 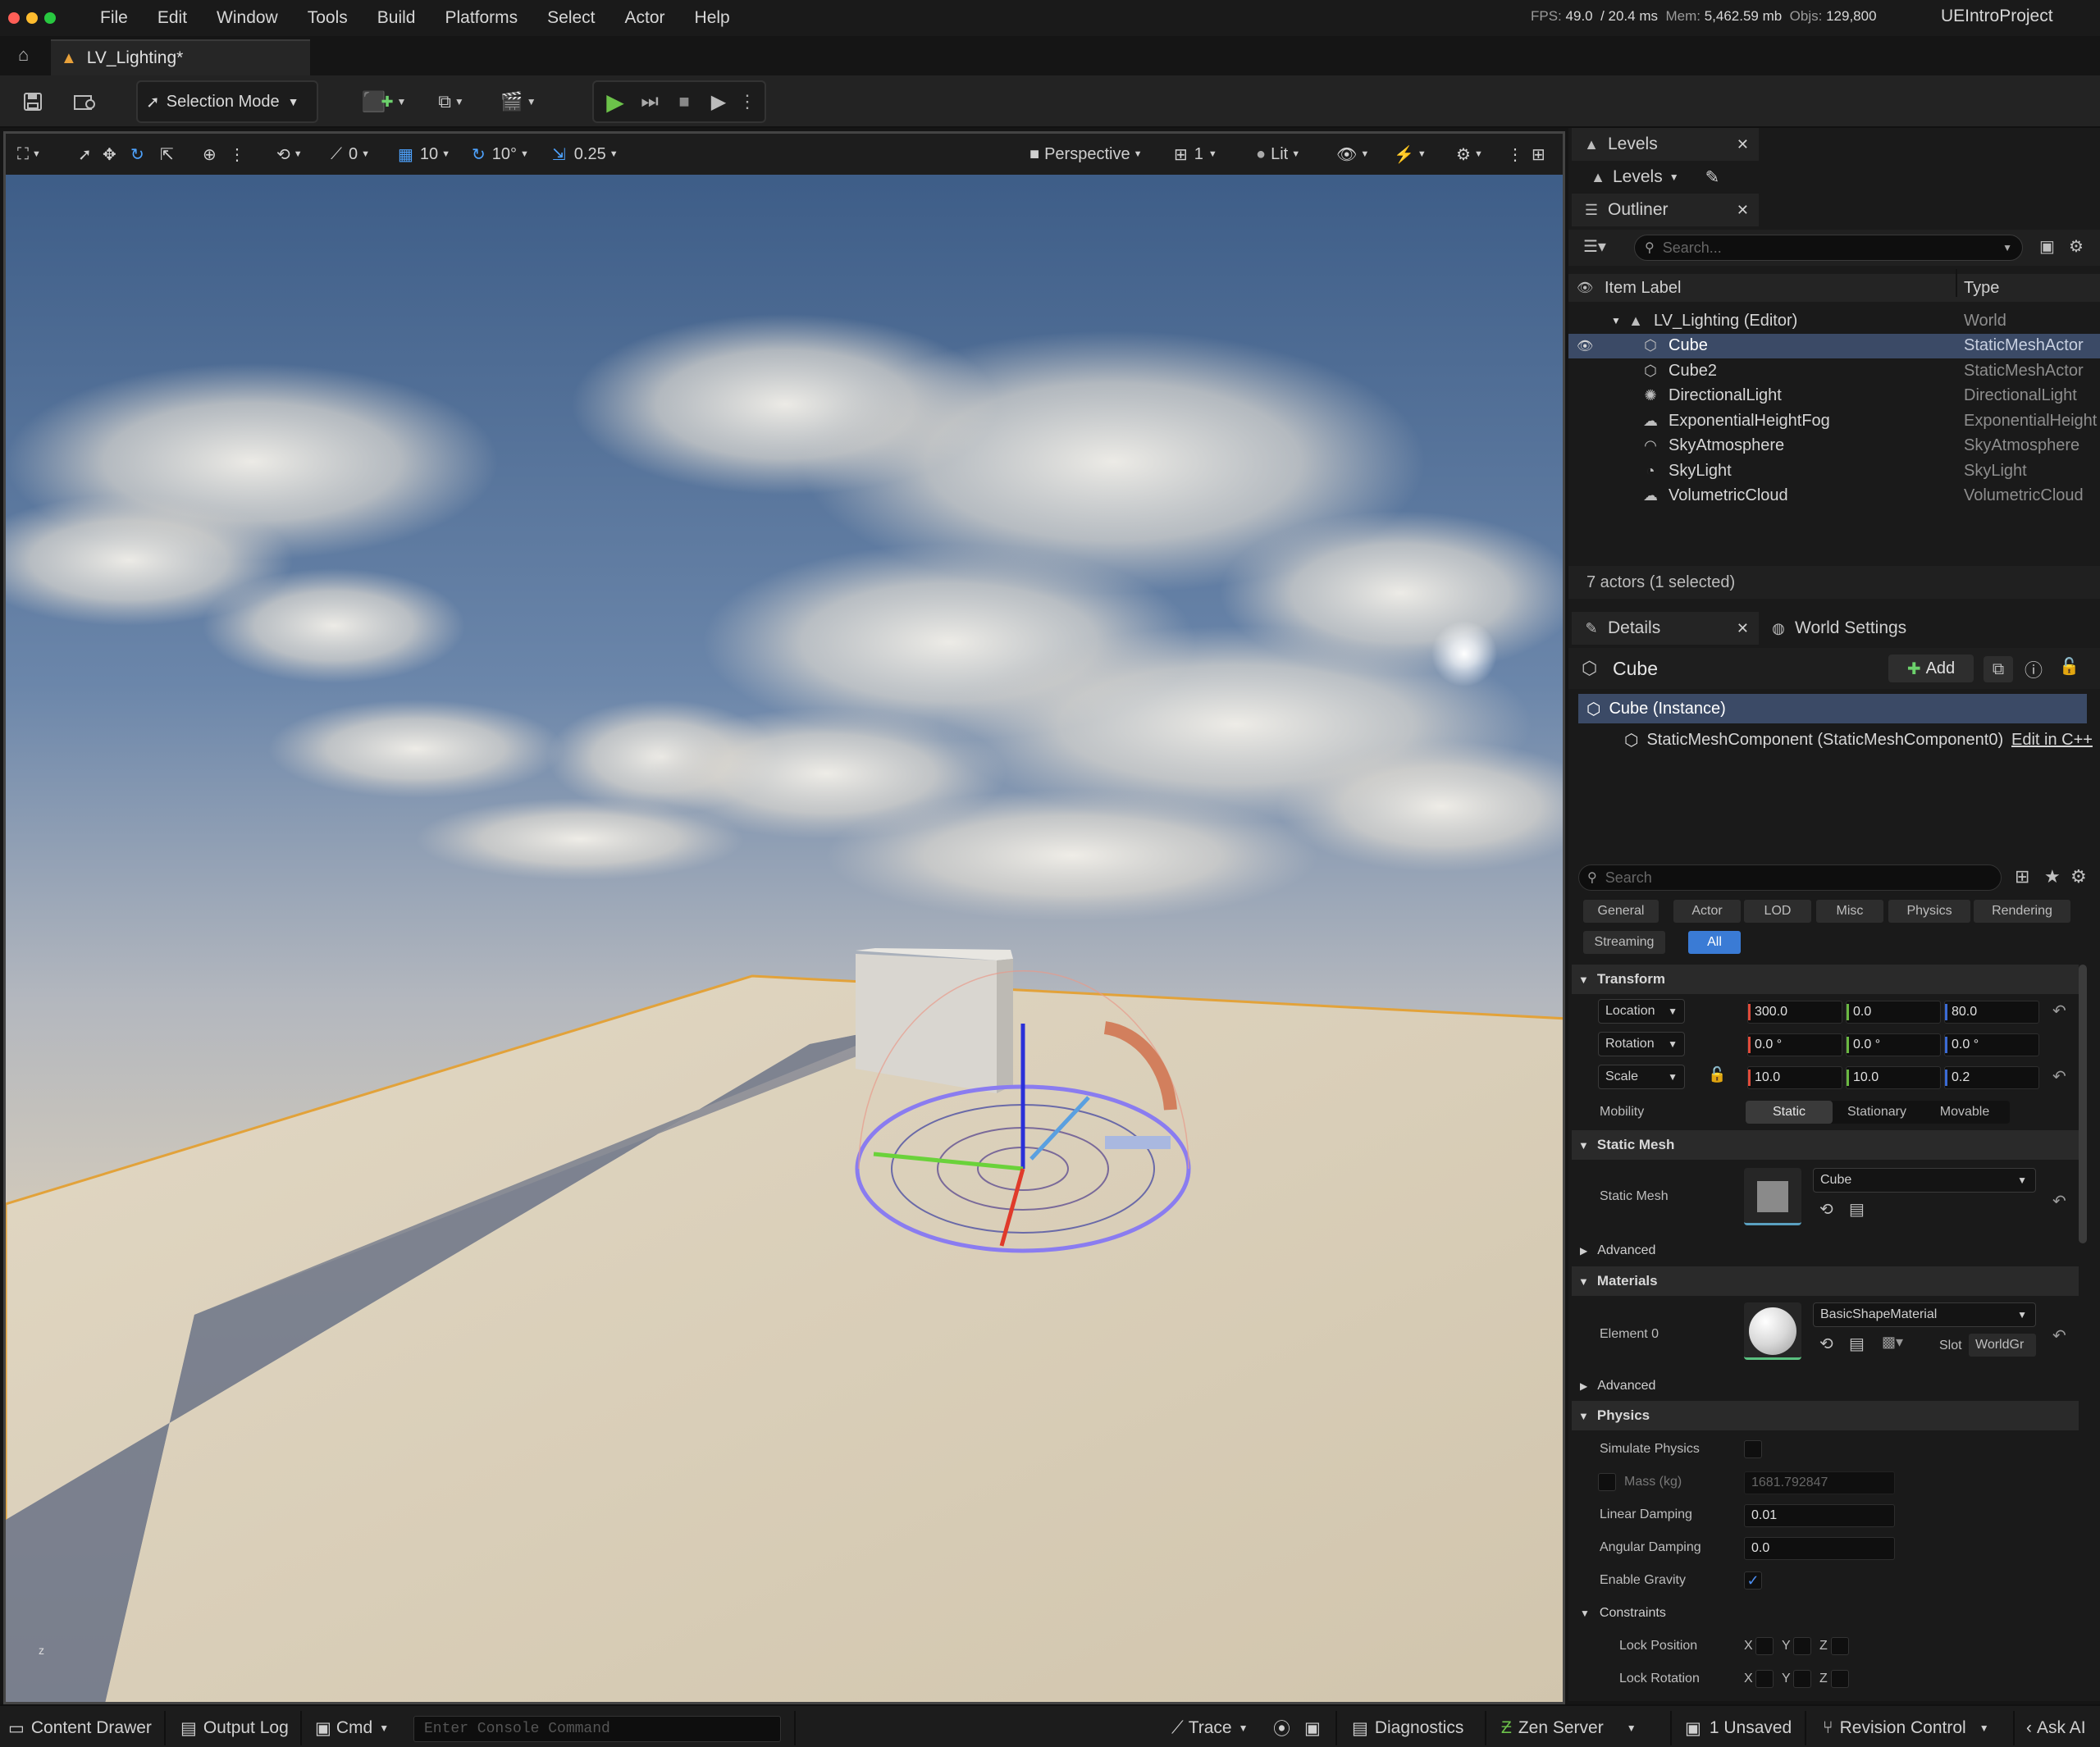 I want to click on menu-tools: Tools, so click(x=328, y=18).